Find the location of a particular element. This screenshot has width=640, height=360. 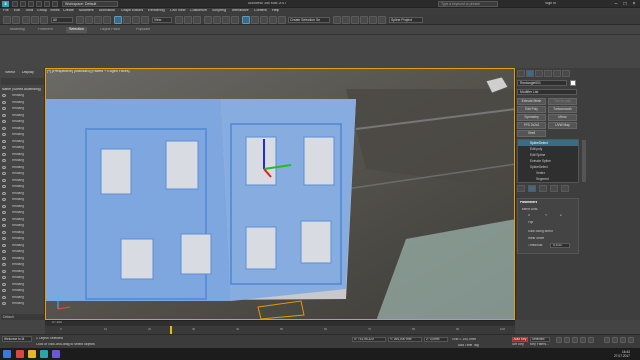

schematic-view-icon is located at coordinates (346, 20).